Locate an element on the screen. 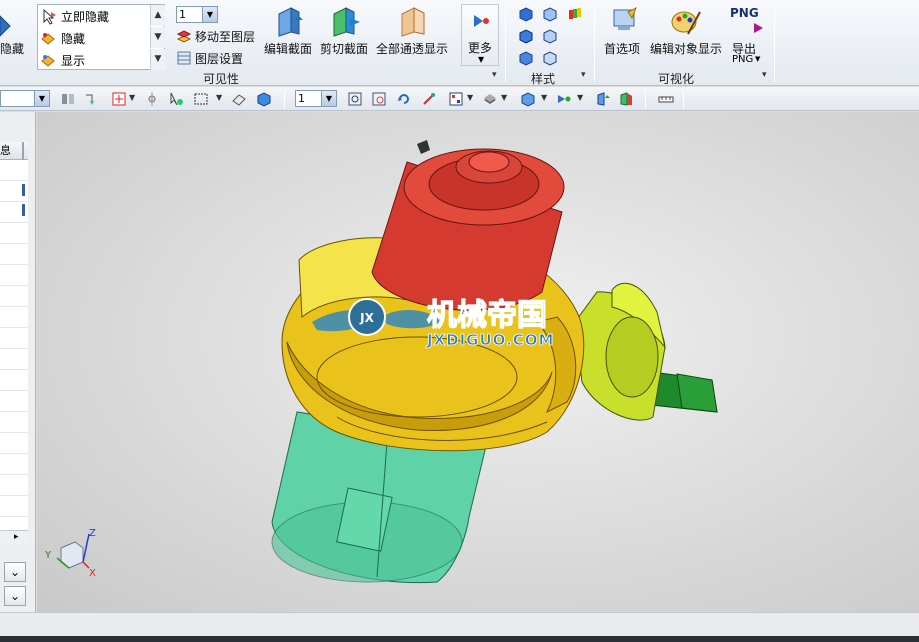 The width and height of the screenshot is (919, 642). show-icon is located at coordinates (48, 60).